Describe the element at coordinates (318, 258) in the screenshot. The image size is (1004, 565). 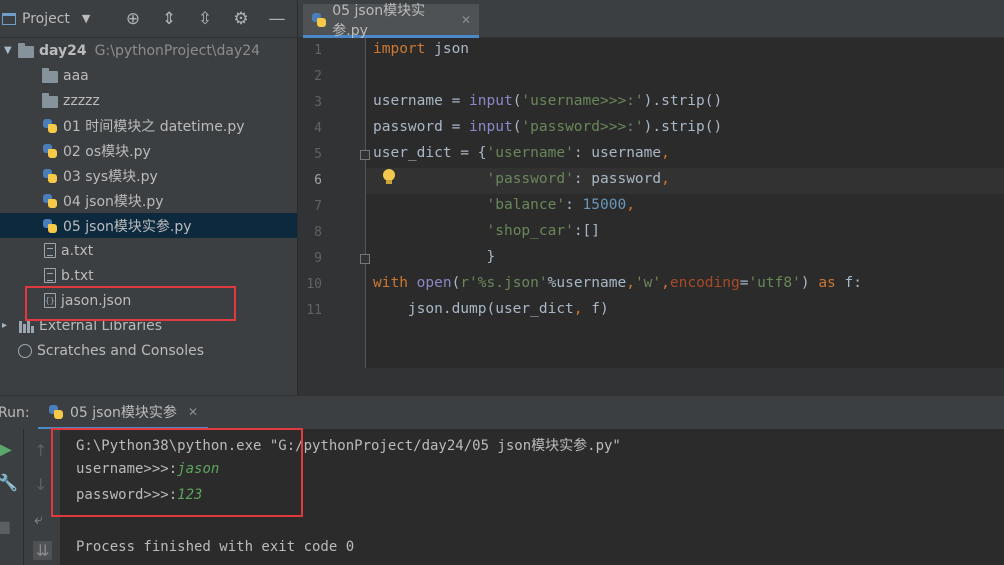
I see `line-number: 9` at that location.